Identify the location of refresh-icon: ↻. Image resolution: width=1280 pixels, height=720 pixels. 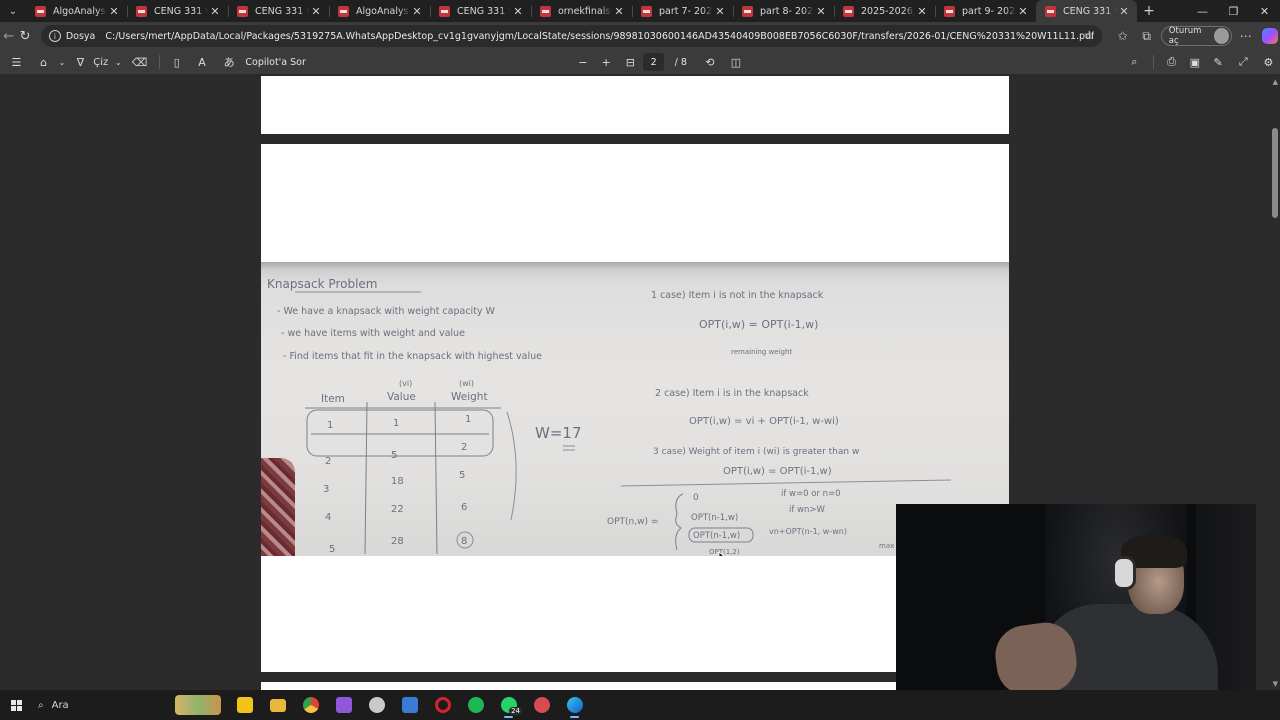
(24, 36).